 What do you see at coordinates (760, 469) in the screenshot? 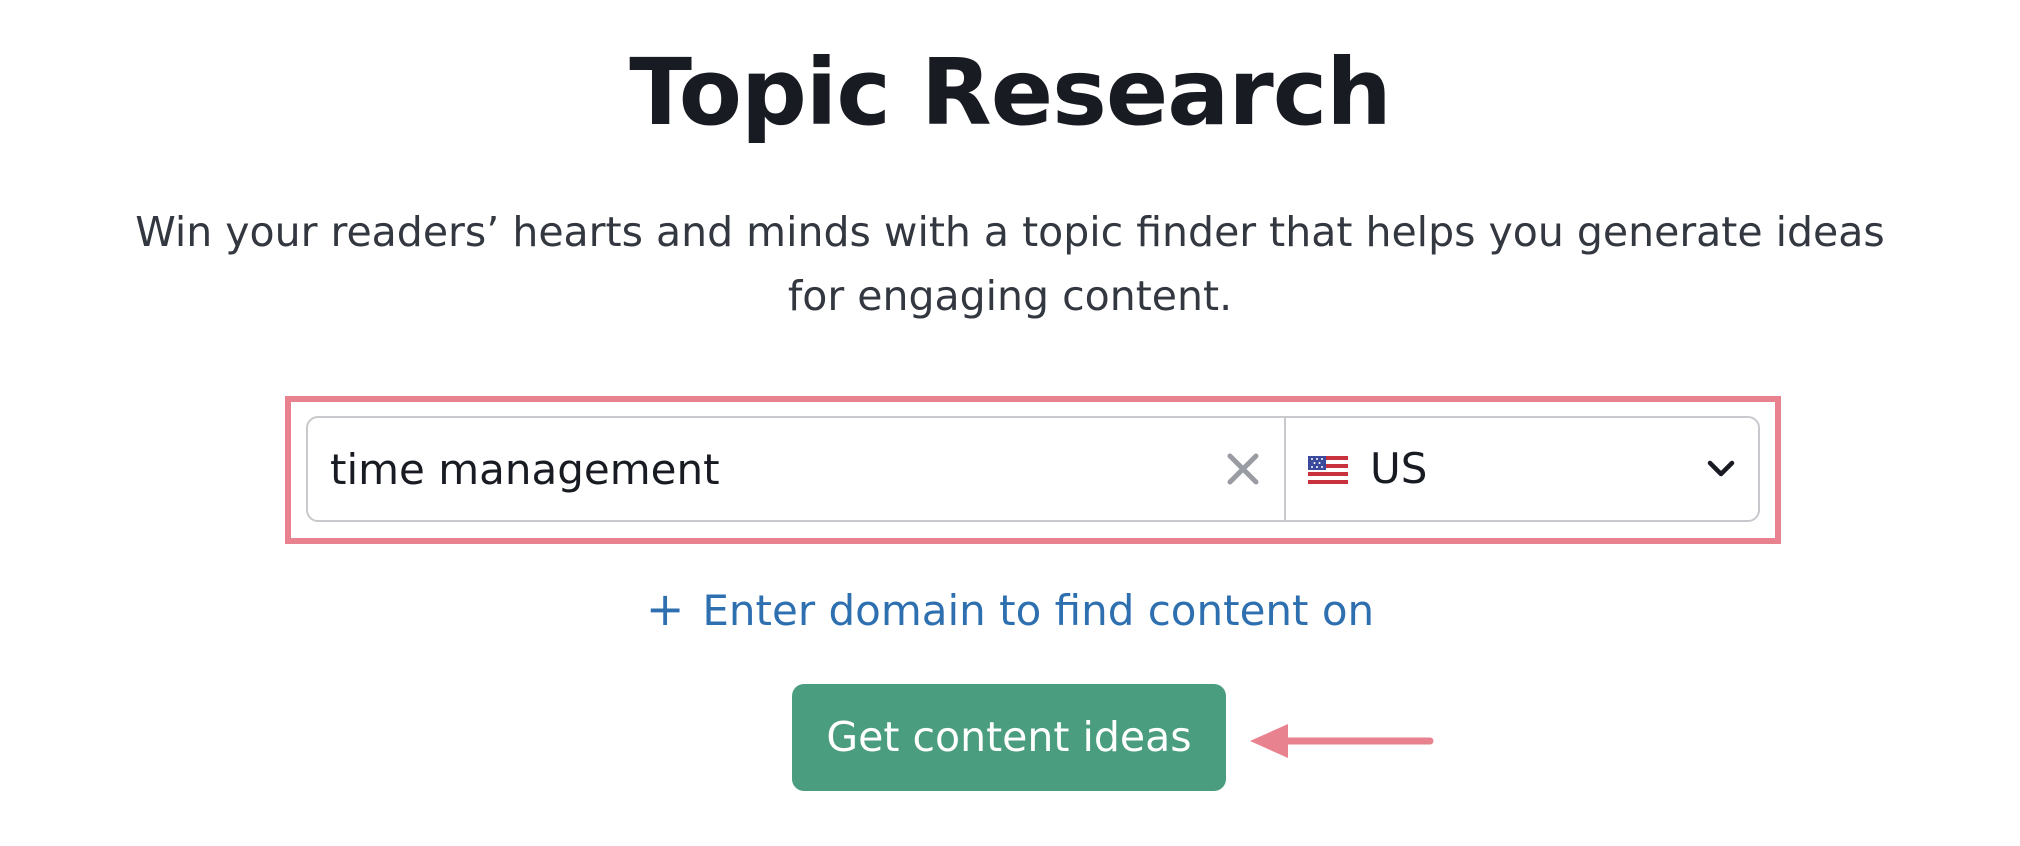
I see `keyword-input` at bounding box center [760, 469].